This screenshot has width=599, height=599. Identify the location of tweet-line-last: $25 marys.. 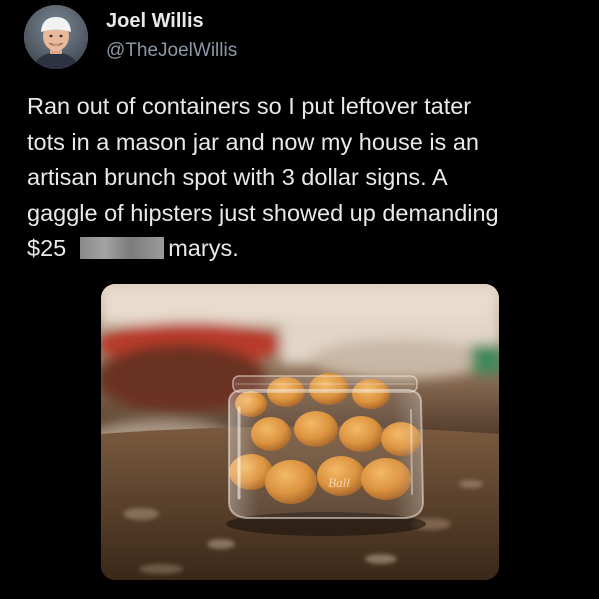
(307, 249).